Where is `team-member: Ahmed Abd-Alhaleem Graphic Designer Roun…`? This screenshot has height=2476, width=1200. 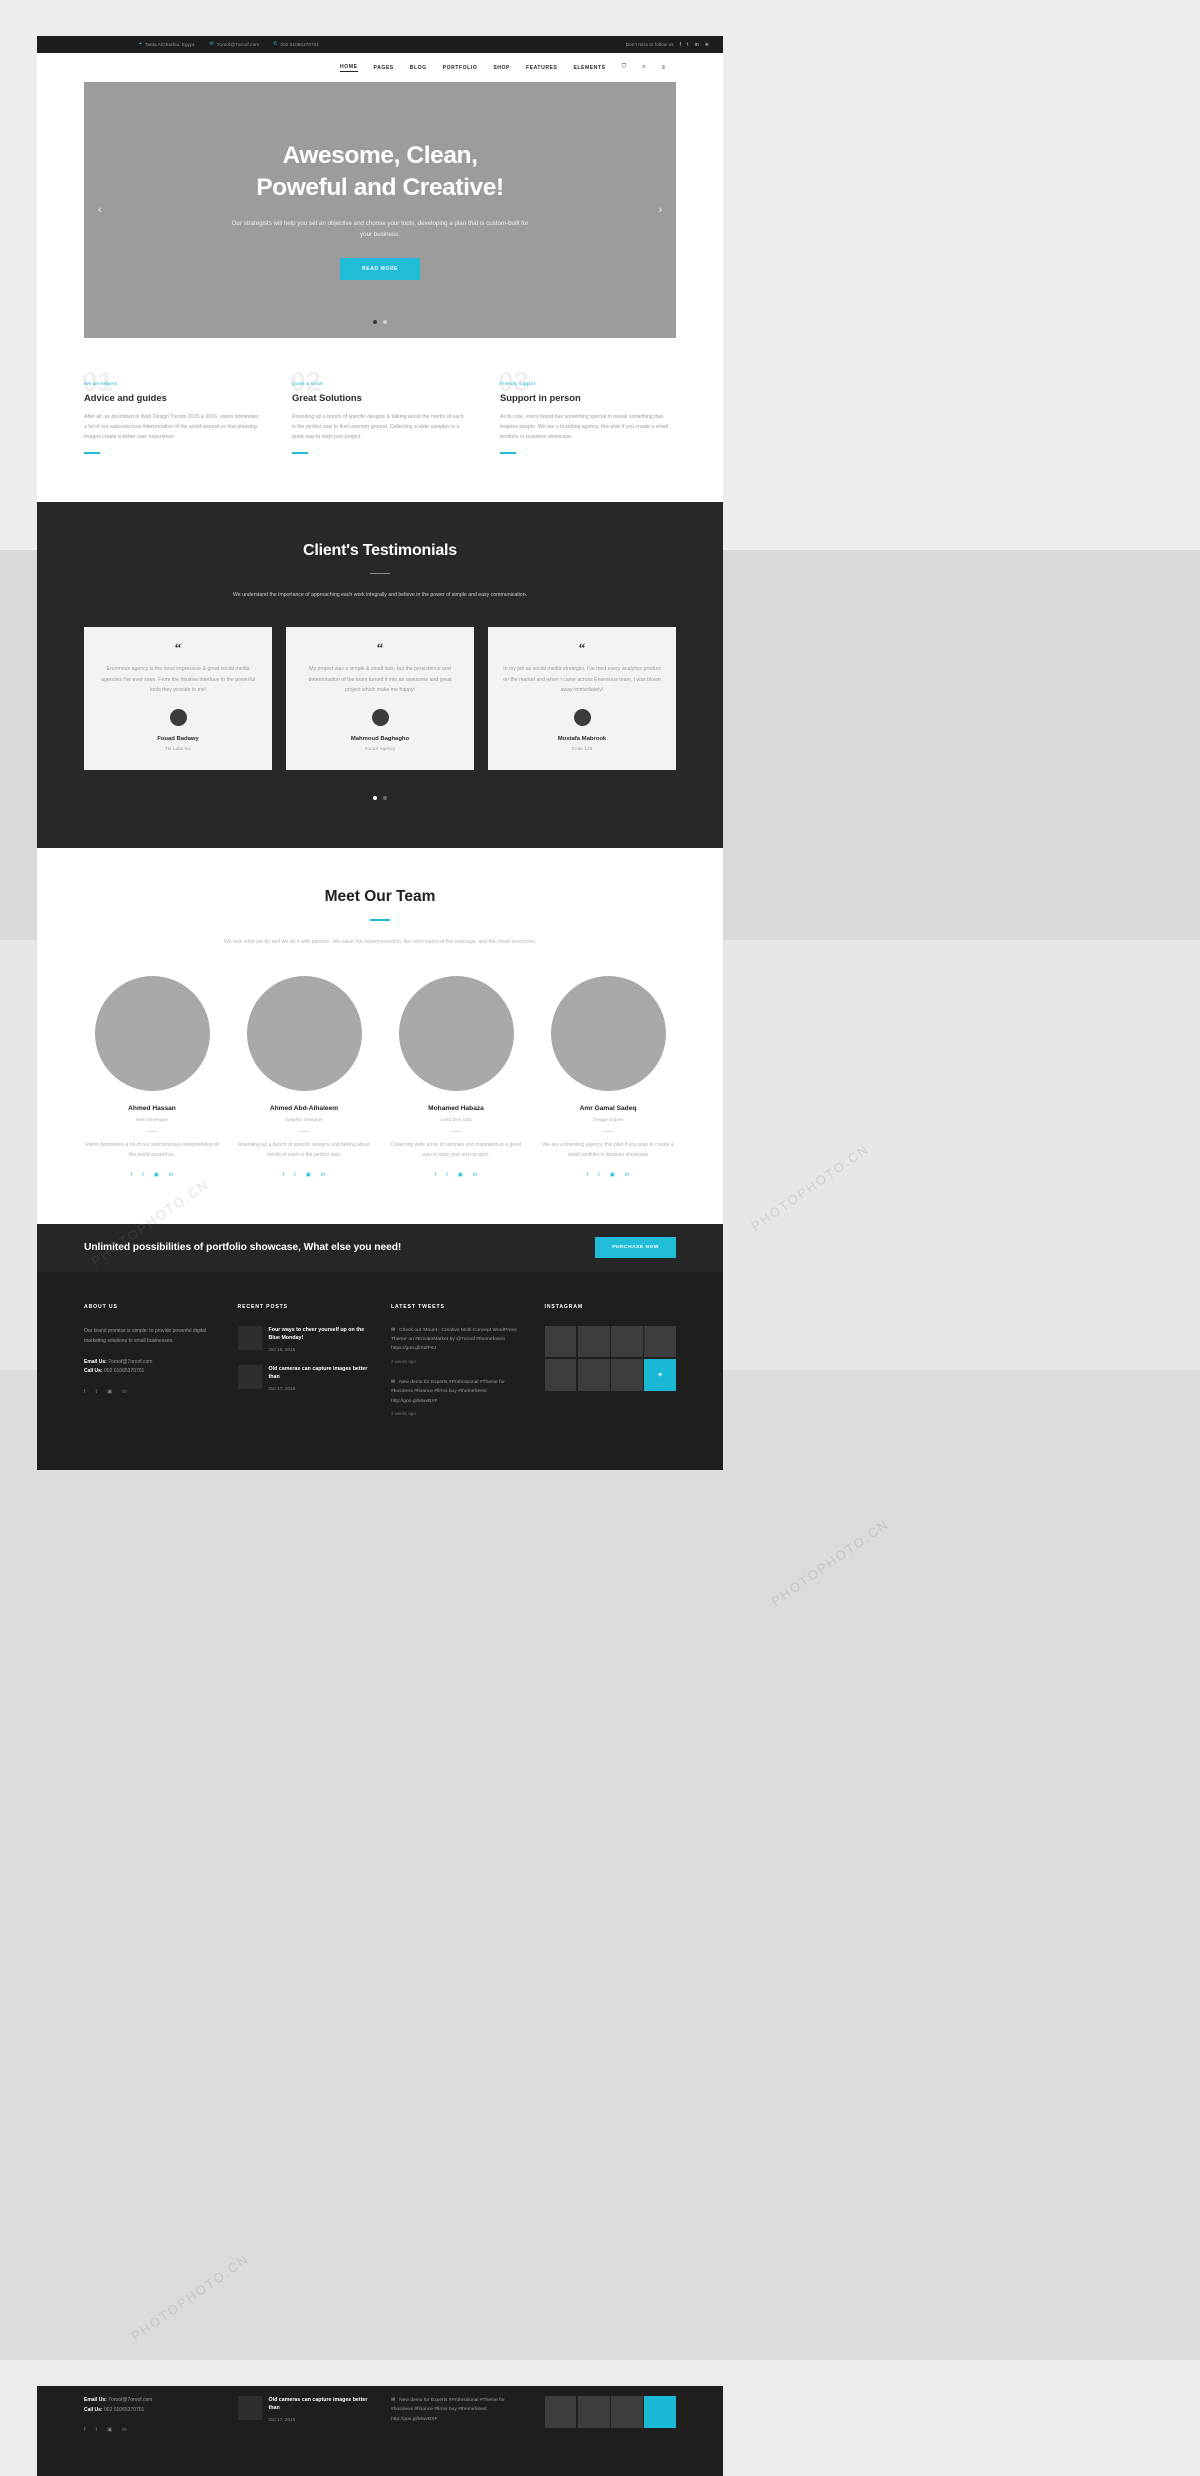 team-member: Ahmed Abd-Alhaleem Graphic Designer Roun… is located at coordinates (304, 1076).